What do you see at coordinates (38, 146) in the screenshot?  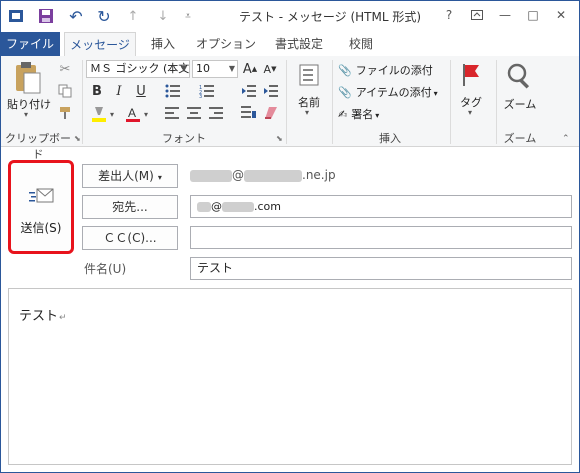 I see `clipboard-group-label: クリップボード` at bounding box center [38, 146].